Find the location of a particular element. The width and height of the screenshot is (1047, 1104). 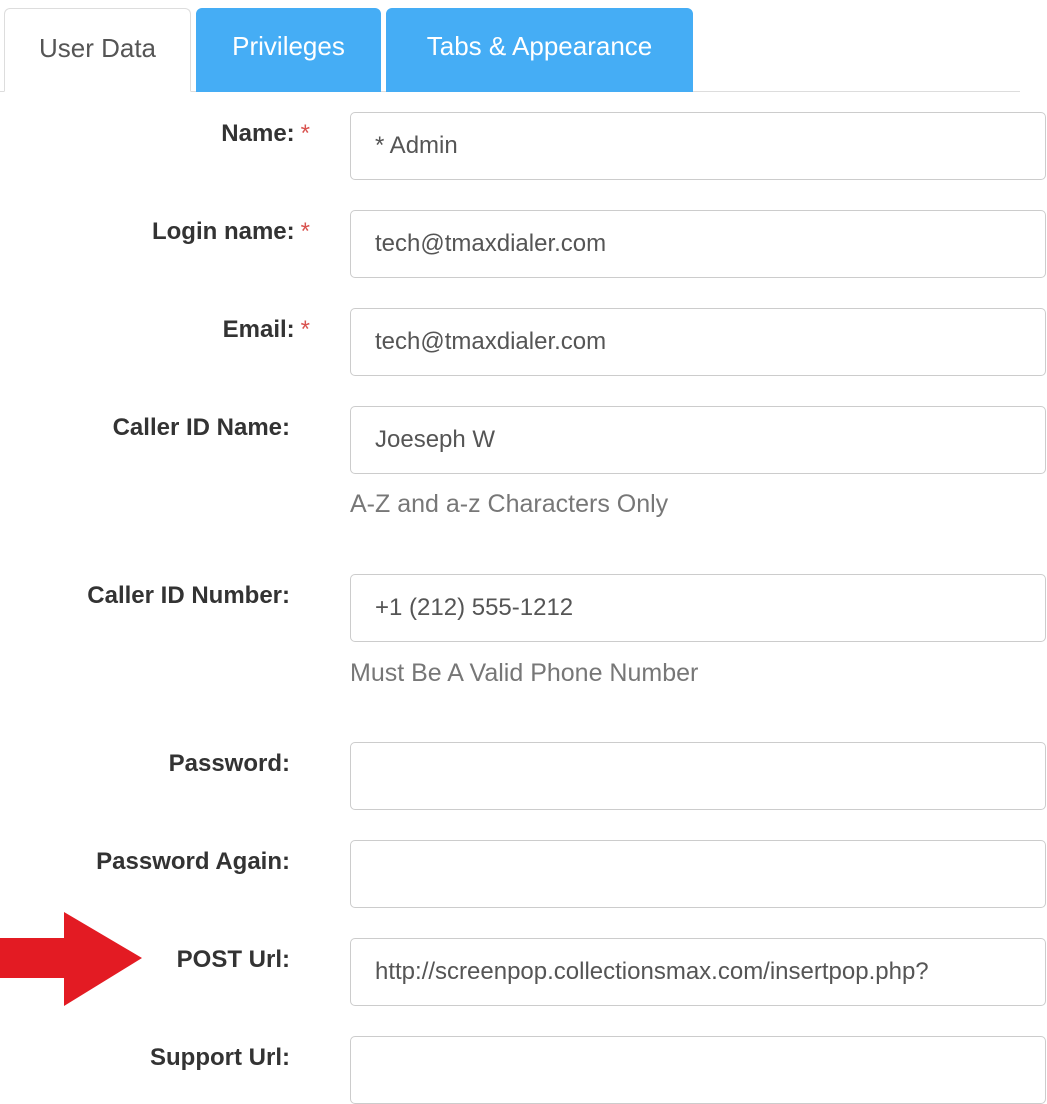

password-again-input is located at coordinates (698, 874).